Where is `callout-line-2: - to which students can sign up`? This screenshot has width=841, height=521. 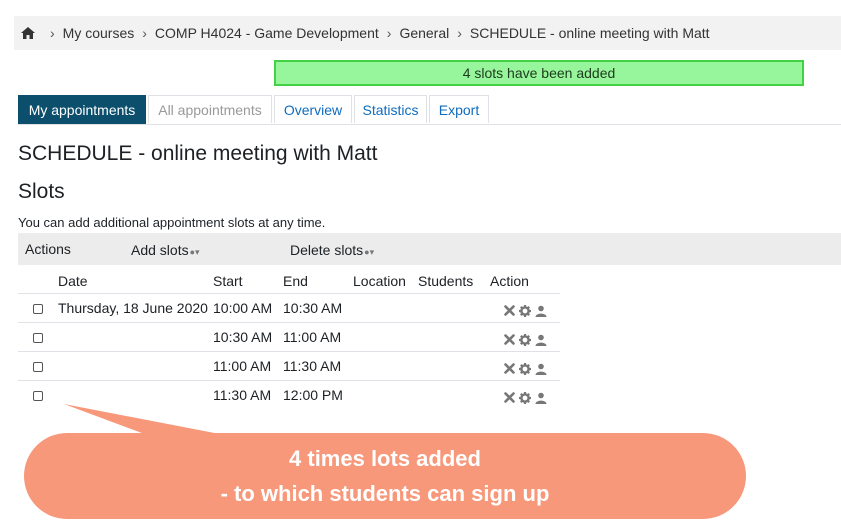 callout-line-2: - to which students can sign up is located at coordinates (385, 493).